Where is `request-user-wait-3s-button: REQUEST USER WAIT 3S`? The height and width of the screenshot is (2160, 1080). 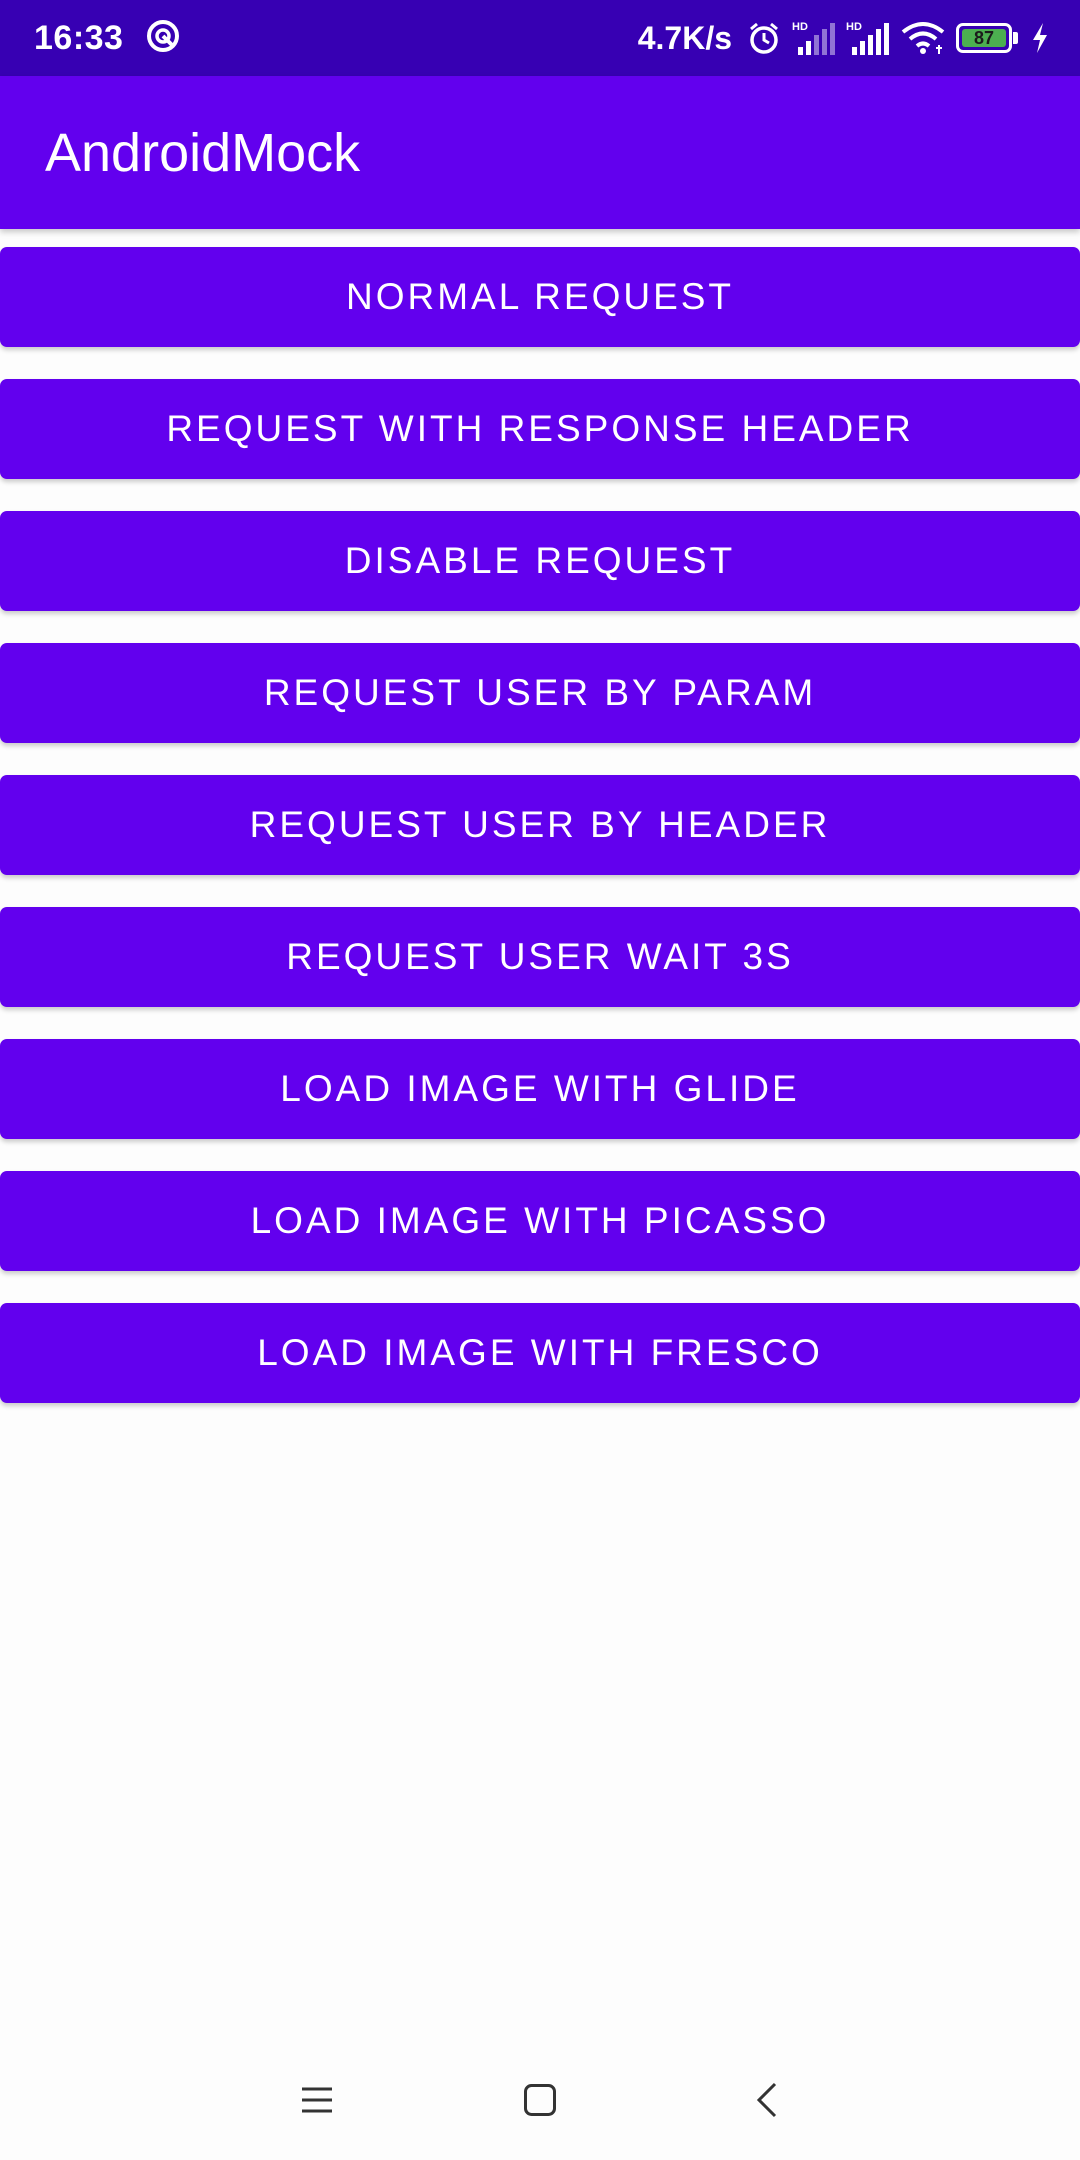 request-user-wait-3s-button: REQUEST USER WAIT 3S is located at coordinates (540, 957).